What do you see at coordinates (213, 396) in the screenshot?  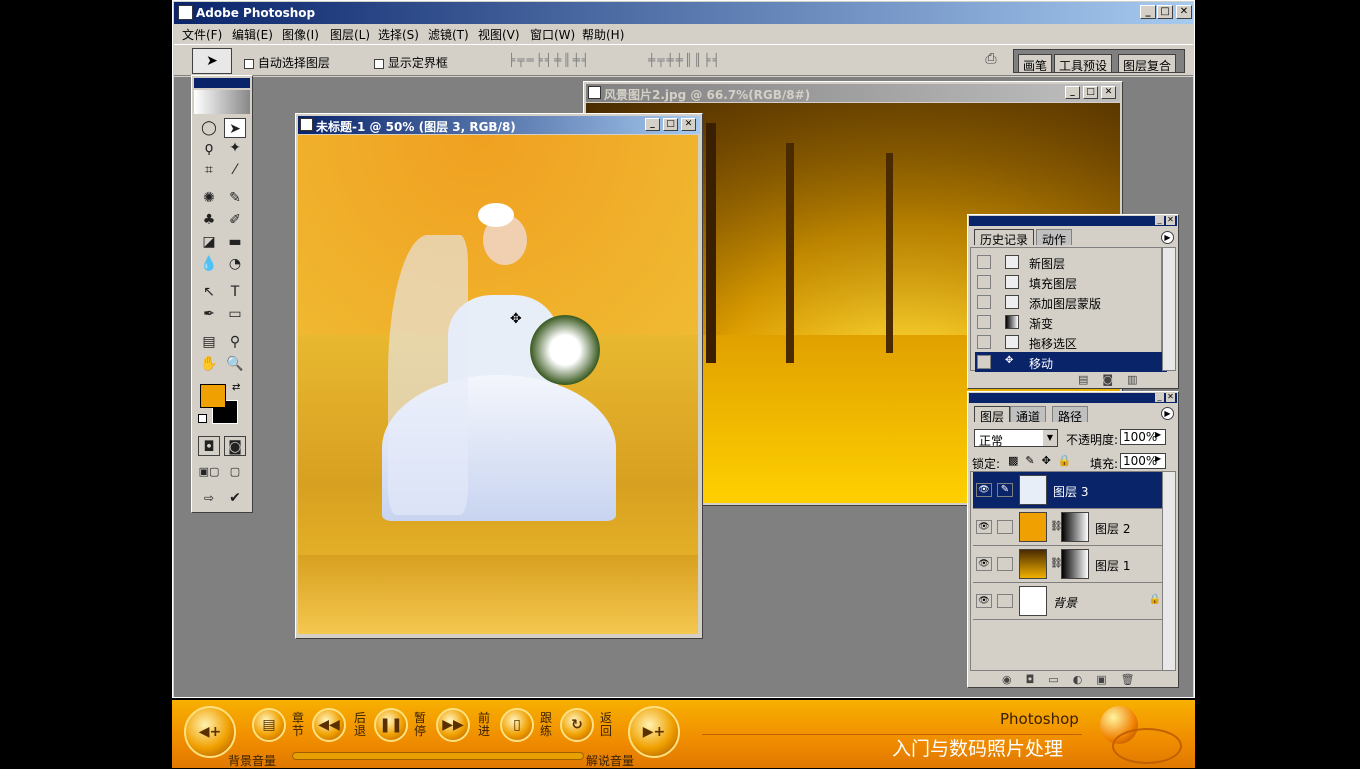 I see `foreground-color-swatch` at bounding box center [213, 396].